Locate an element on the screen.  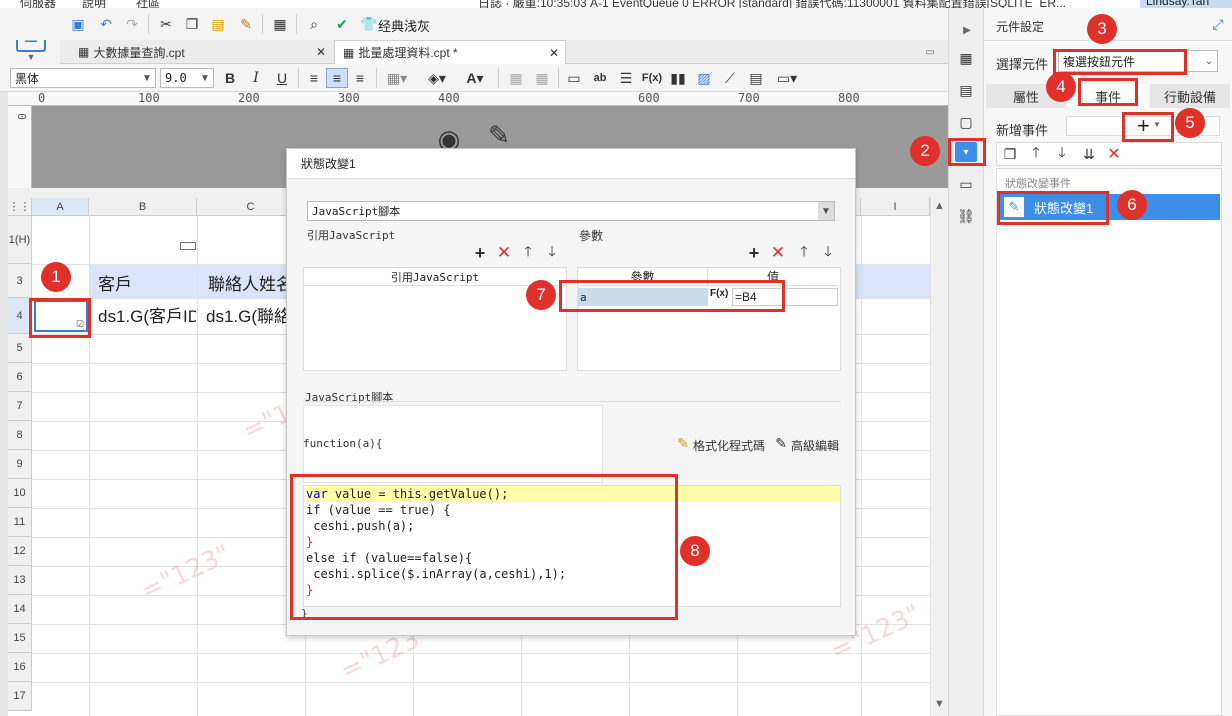
move-bottom-icon: ⇊ is located at coordinates (1089, 154).